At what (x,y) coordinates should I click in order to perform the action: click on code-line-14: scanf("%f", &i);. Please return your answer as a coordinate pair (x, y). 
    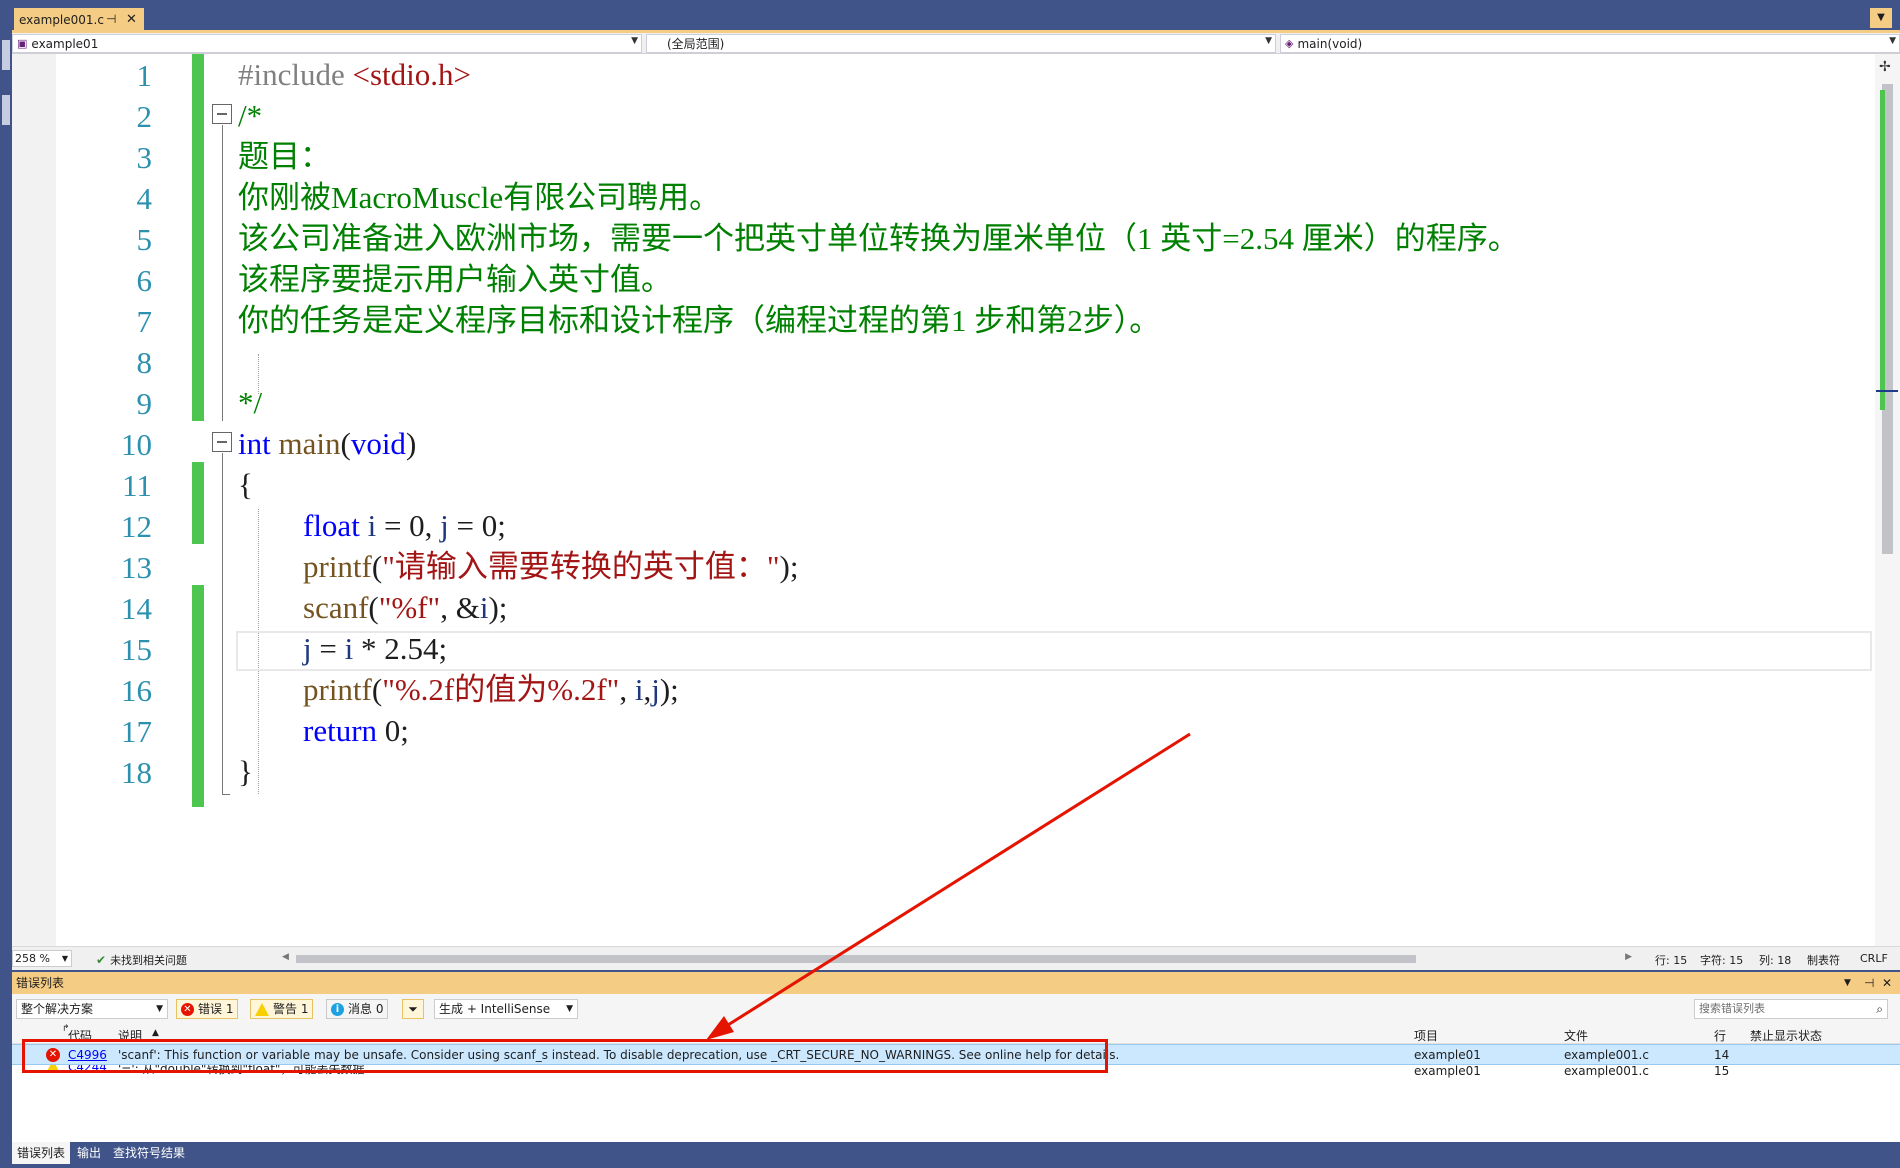
    Looking at the image, I should click on (405, 607).